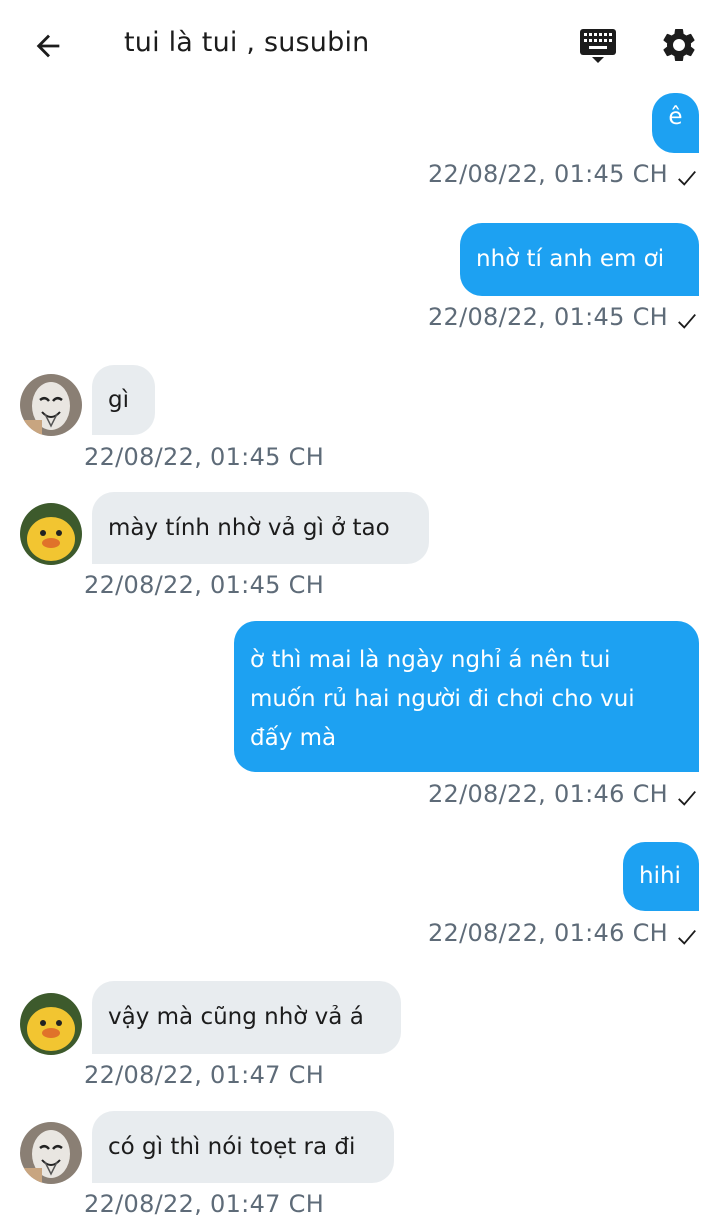 This screenshot has width=720, height=1226. What do you see at coordinates (118, 400) in the screenshot?
I see `message-text: gì` at bounding box center [118, 400].